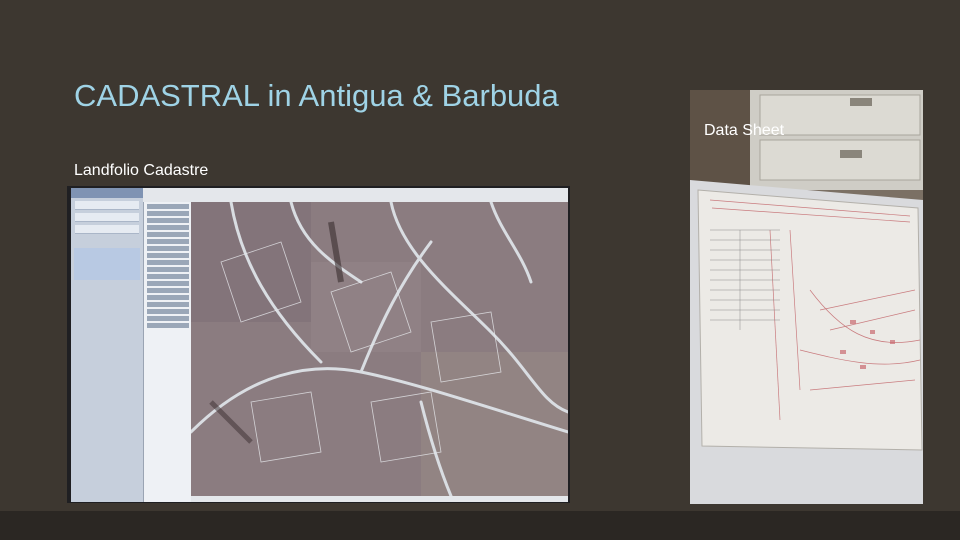 Image resolution: width=960 pixels, height=540 pixels. Describe the element at coordinates (744, 130) in the screenshot. I see `data-sheet-caption: Data Sheet` at that location.